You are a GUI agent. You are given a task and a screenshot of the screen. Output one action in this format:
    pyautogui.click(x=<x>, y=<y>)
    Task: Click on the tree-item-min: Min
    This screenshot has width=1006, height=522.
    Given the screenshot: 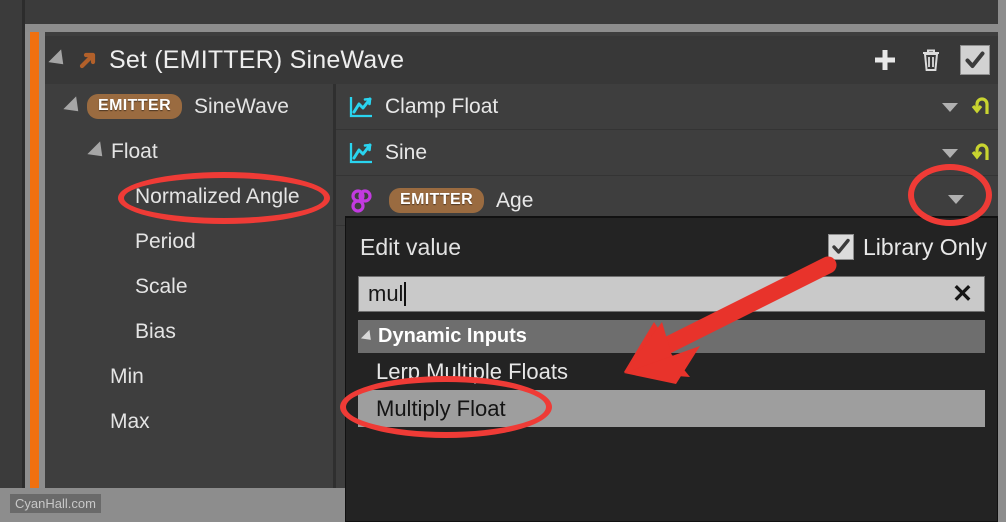 What is the action you would take?
    pyautogui.click(x=189, y=376)
    